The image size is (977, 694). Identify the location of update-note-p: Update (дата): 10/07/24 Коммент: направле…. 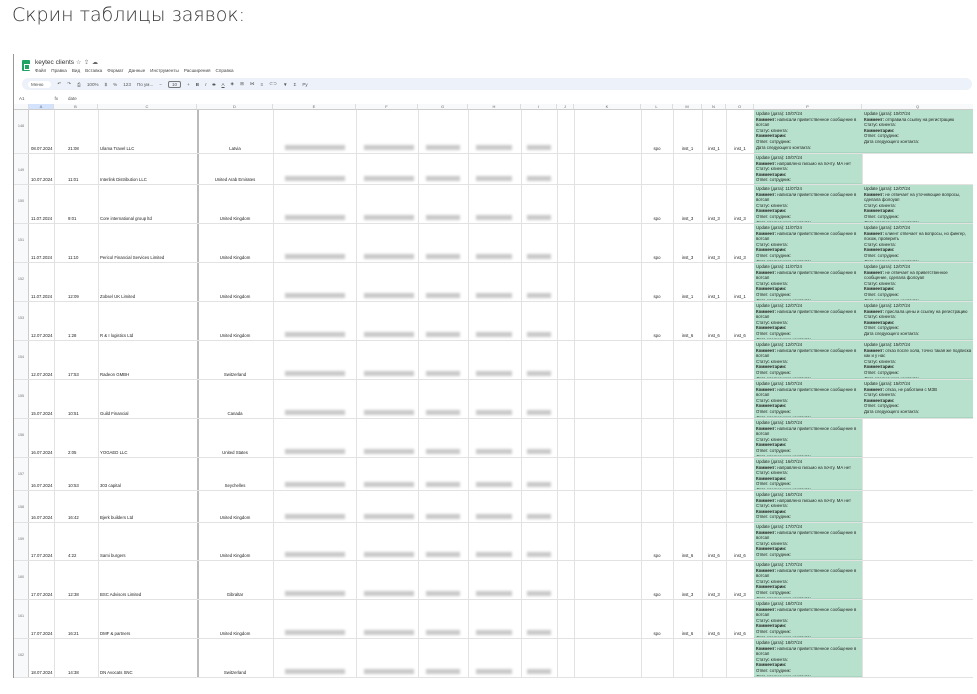
(808, 169).